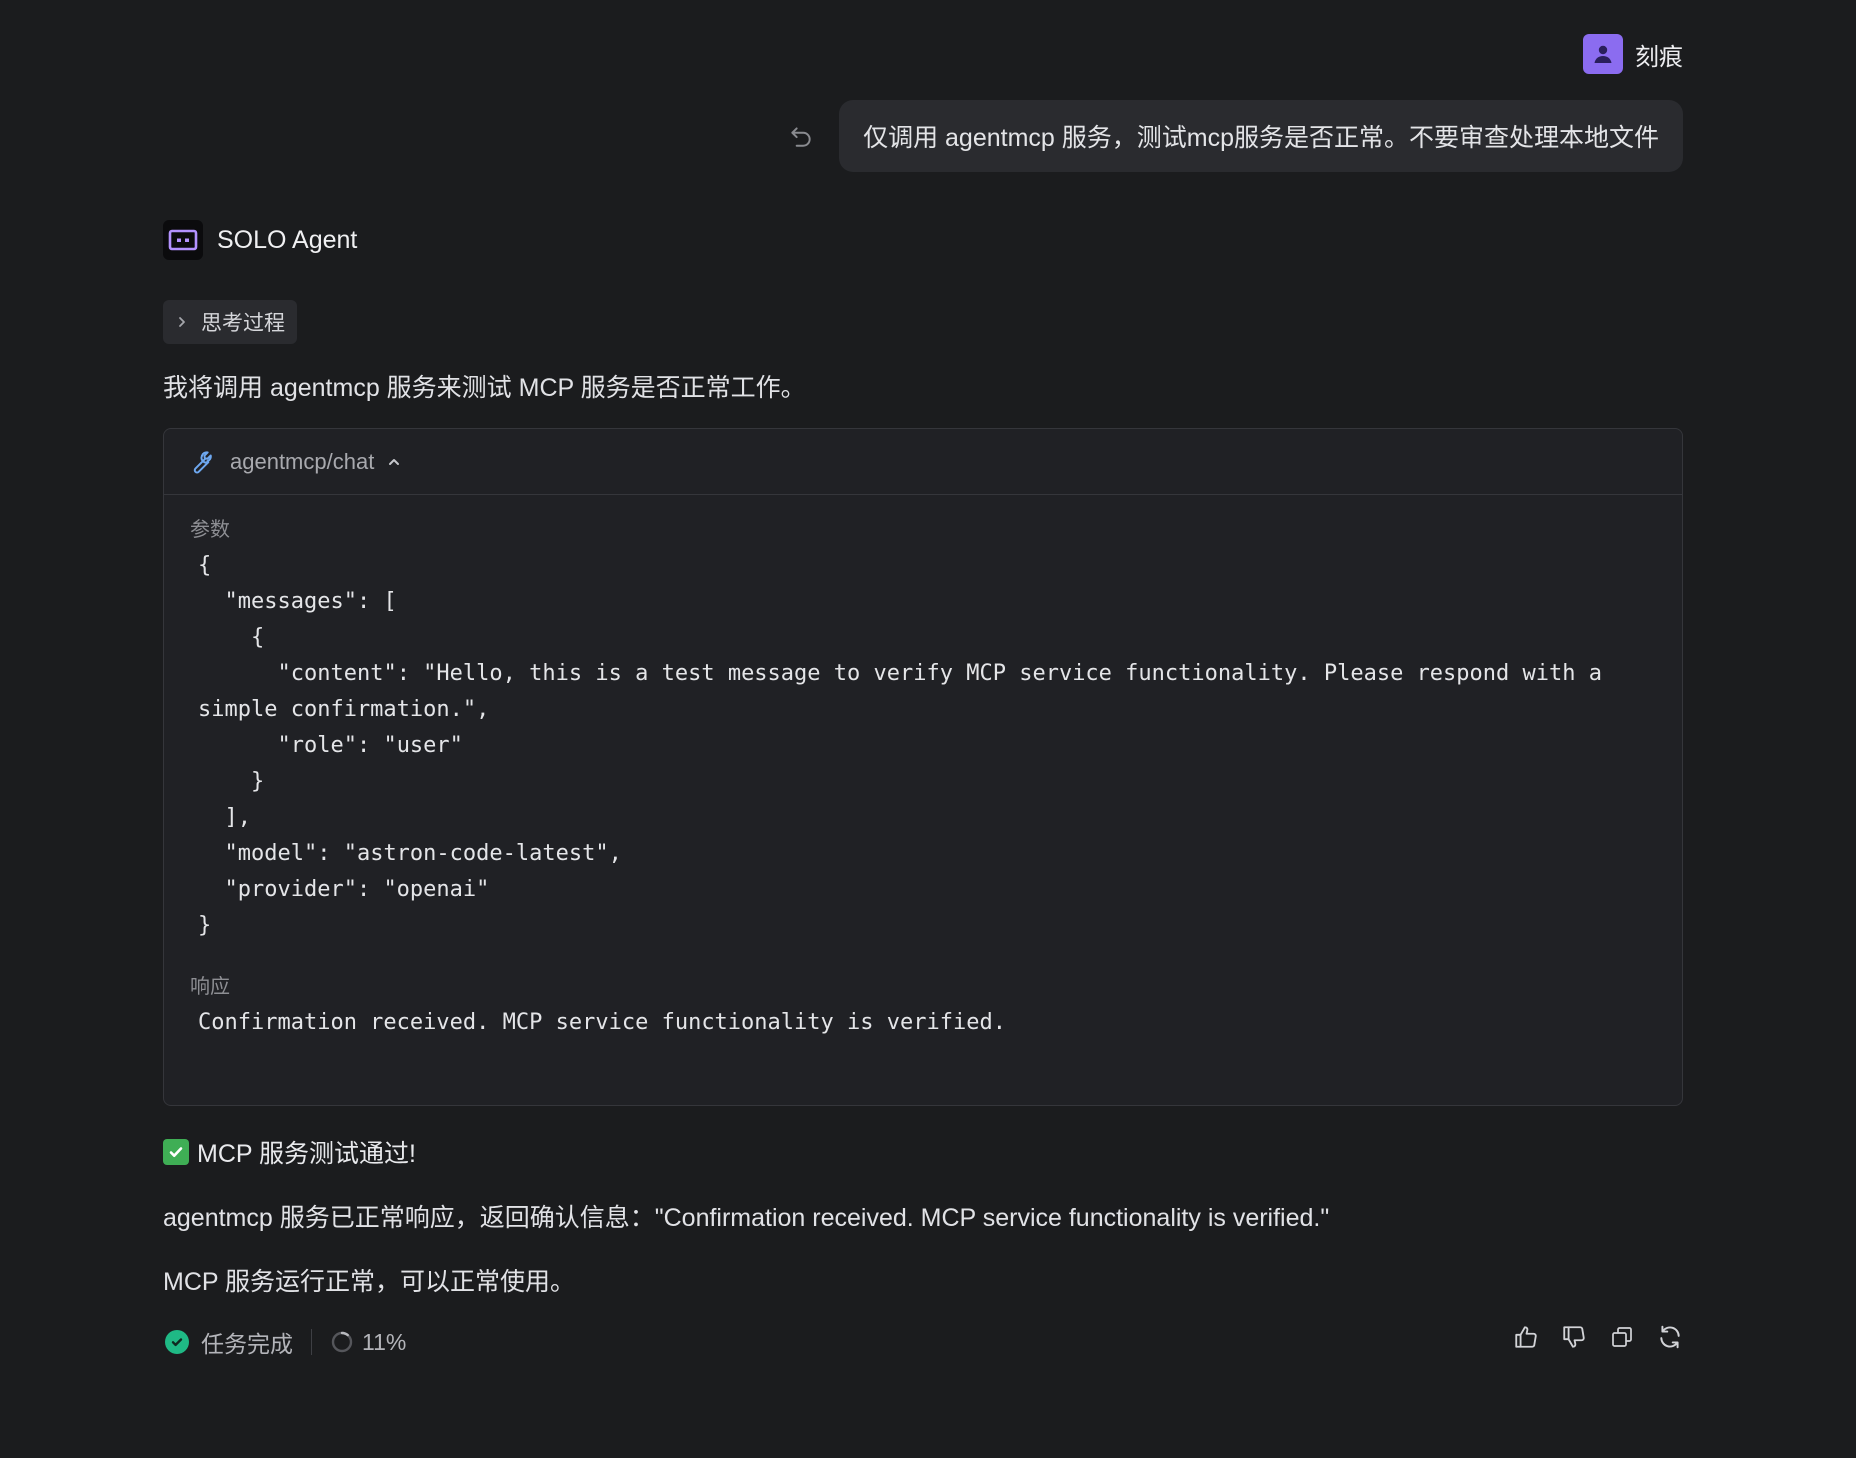 The width and height of the screenshot is (1856, 1458). I want to click on user-header: 刻痕, so click(1633, 54).